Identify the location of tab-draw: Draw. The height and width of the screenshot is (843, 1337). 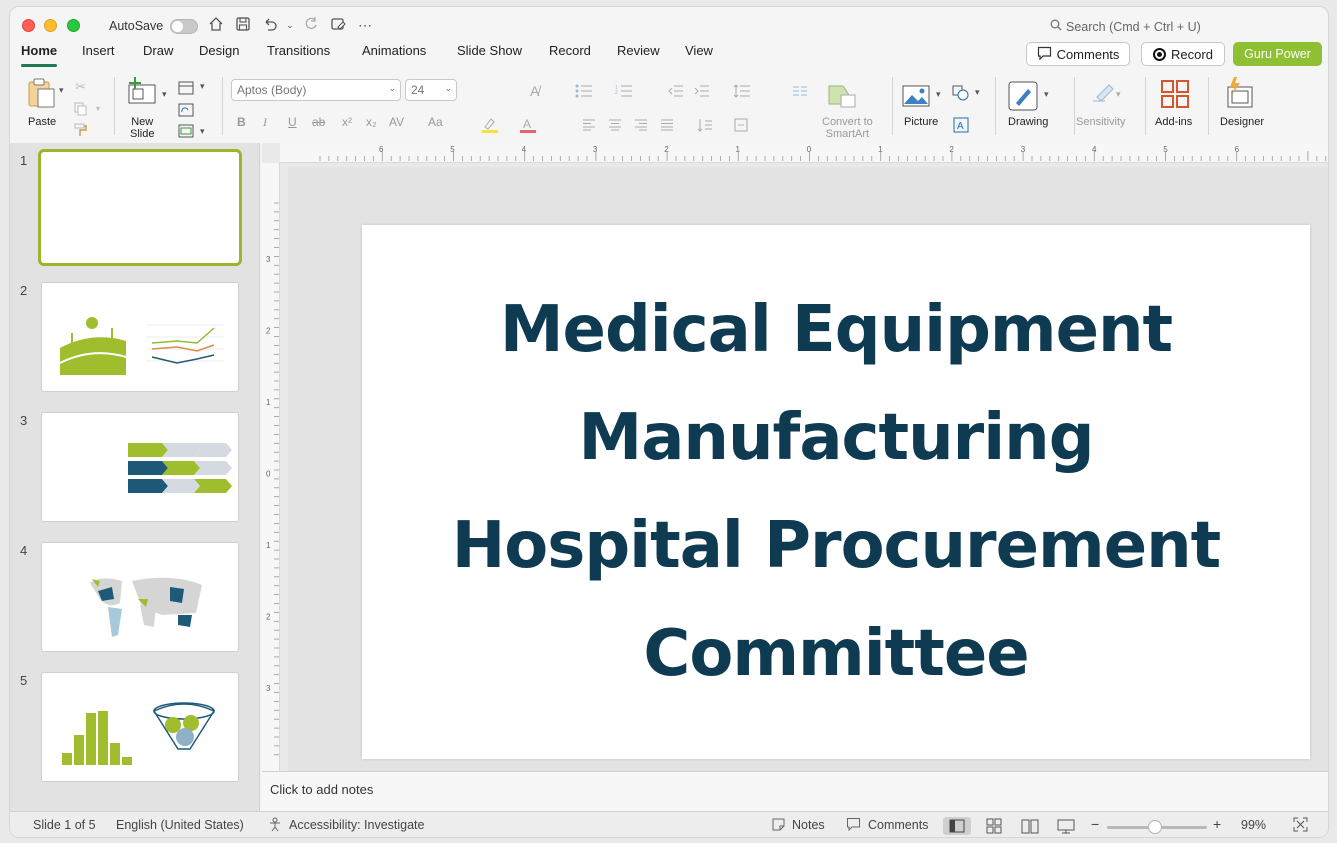
(158, 50).